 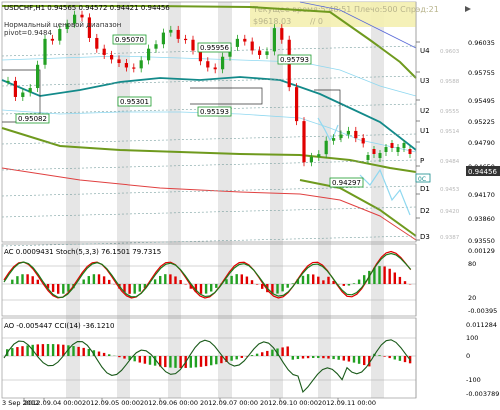 I want to click on price-label: 0.95082, so click(x=32, y=119).